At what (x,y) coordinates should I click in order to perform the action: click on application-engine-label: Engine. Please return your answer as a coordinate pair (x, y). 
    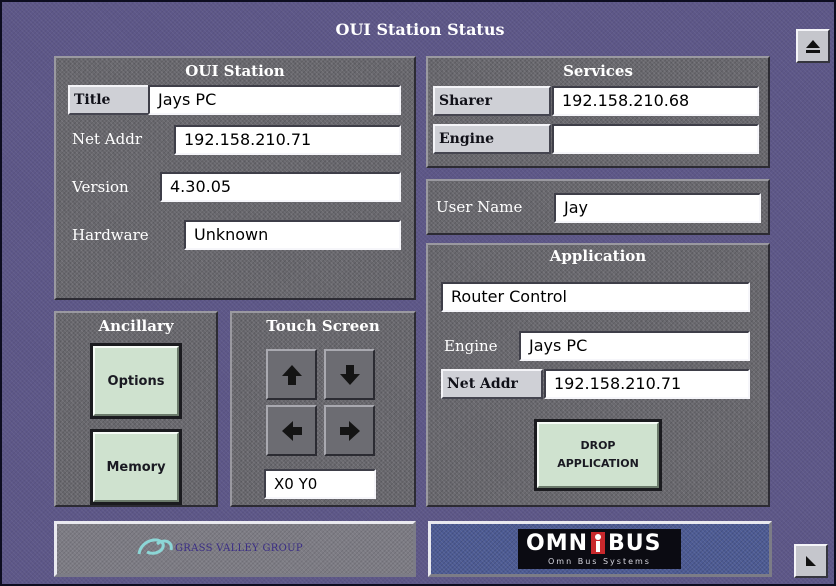
    Looking at the image, I should click on (471, 346).